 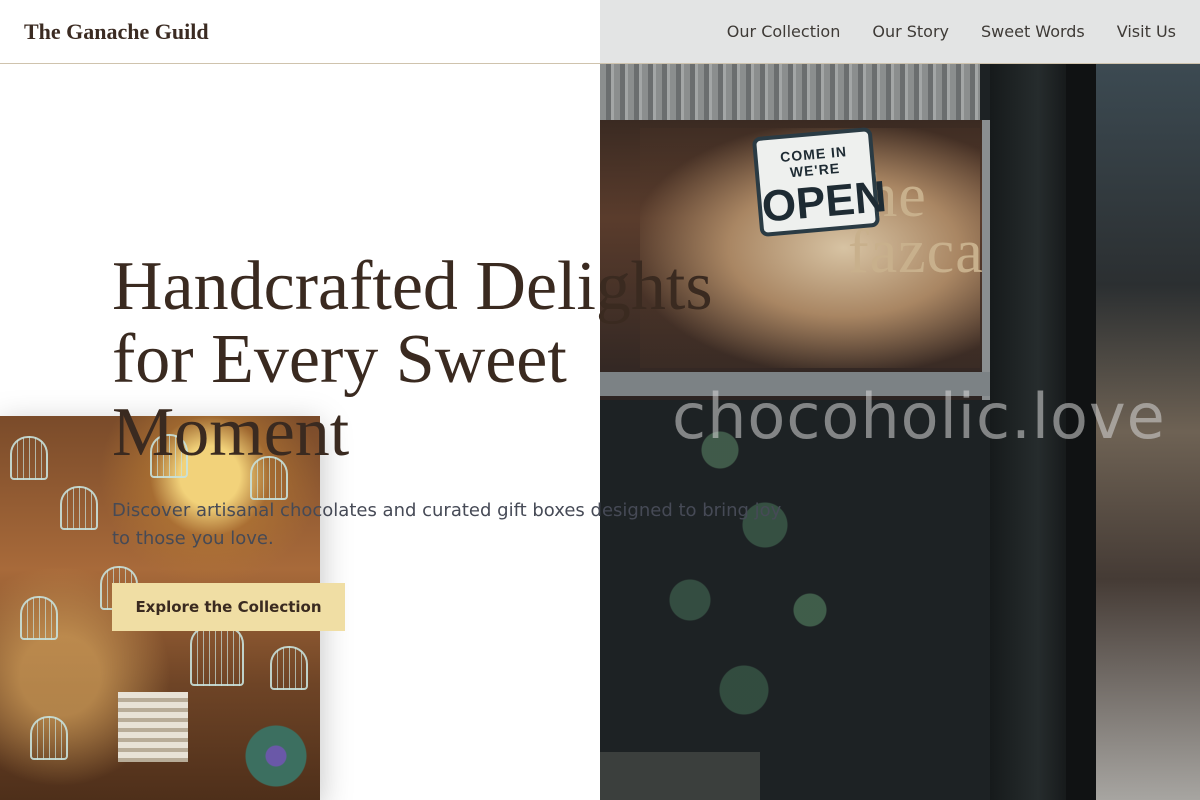 What do you see at coordinates (790, 92) in the screenshot?
I see `corrugated-awning` at bounding box center [790, 92].